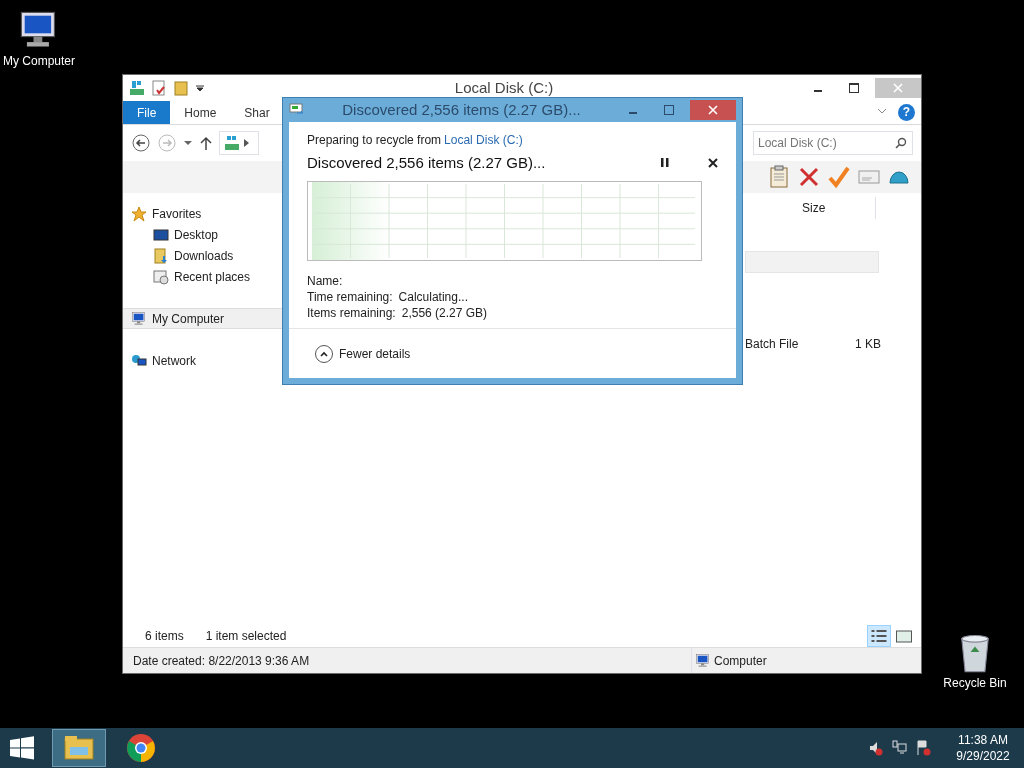  I want to click on desktop-icon-label: My Computer, so click(39, 61).